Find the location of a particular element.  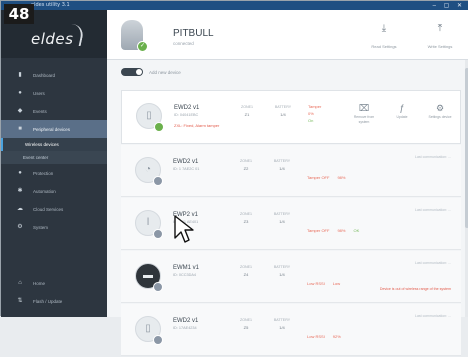

sidebar-item-label: Events is located at coordinates (40, 111).